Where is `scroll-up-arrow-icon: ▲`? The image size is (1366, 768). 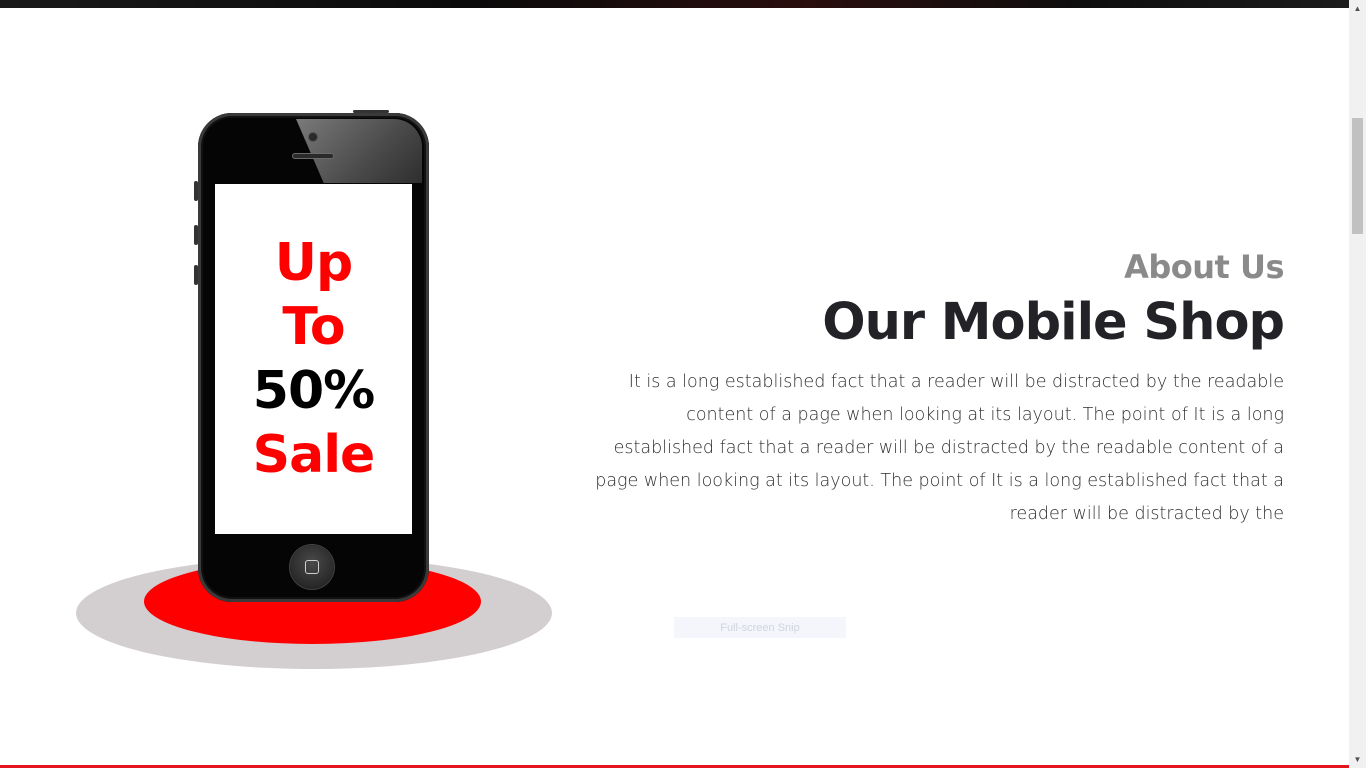 scroll-up-arrow-icon: ▲ is located at coordinates (1357, 8).